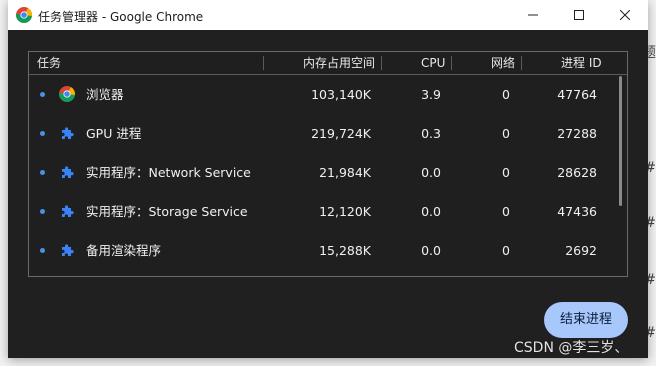 Image resolution: width=656 pixels, height=366 pixels. I want to click on column-header-network: 网络, so click(503, 63).